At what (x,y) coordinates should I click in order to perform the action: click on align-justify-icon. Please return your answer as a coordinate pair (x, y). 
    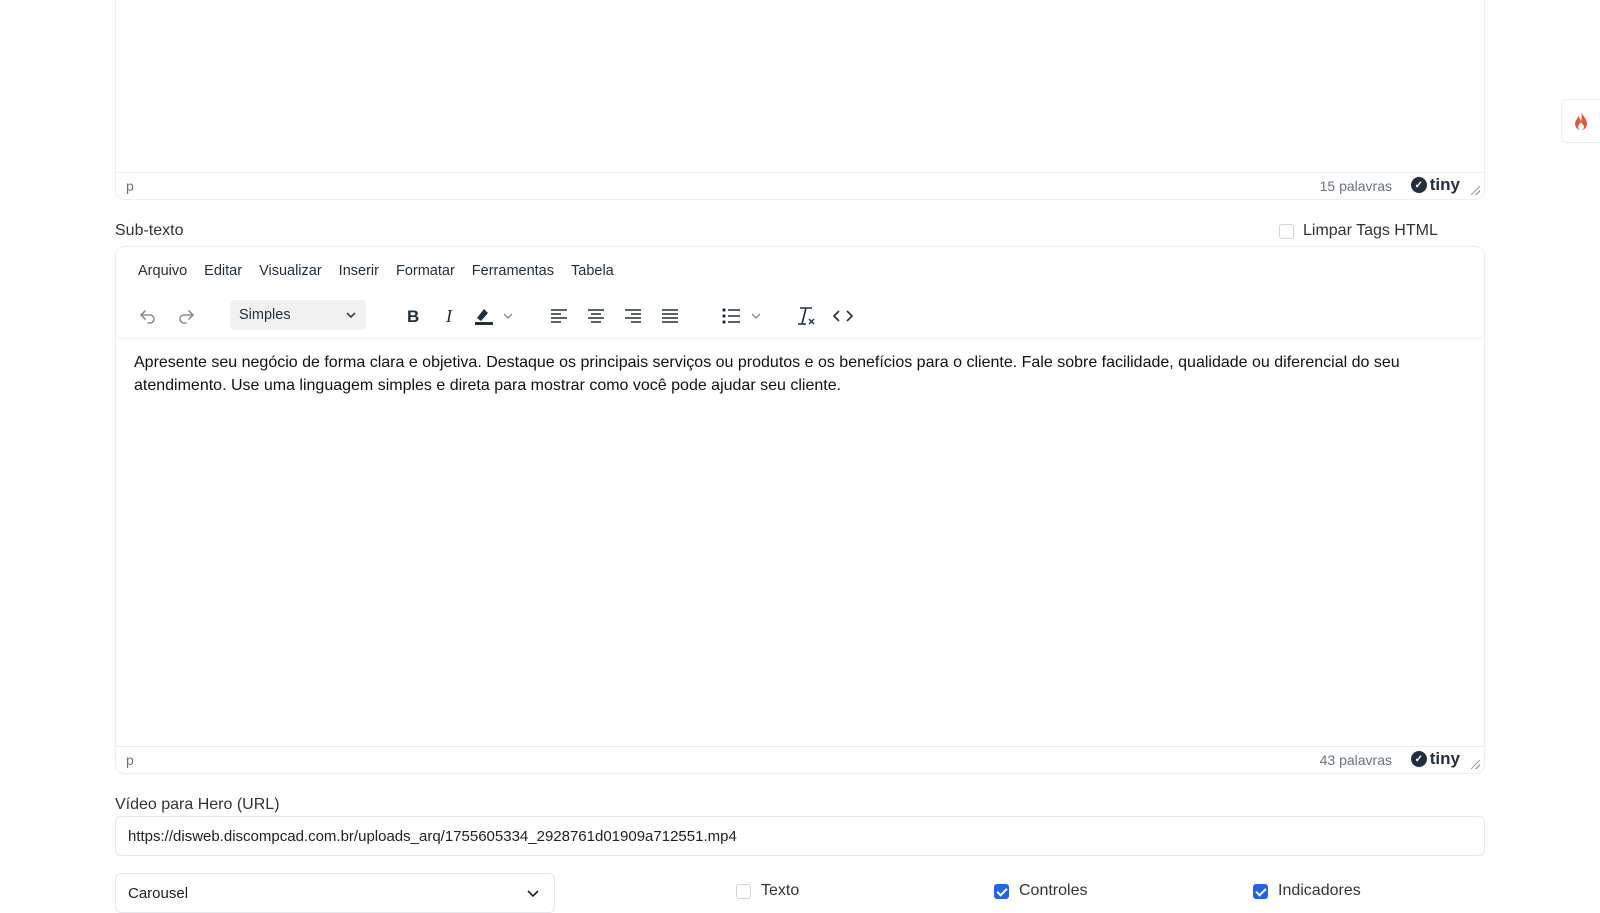
    Looking at the image, I should click on (670, 316).